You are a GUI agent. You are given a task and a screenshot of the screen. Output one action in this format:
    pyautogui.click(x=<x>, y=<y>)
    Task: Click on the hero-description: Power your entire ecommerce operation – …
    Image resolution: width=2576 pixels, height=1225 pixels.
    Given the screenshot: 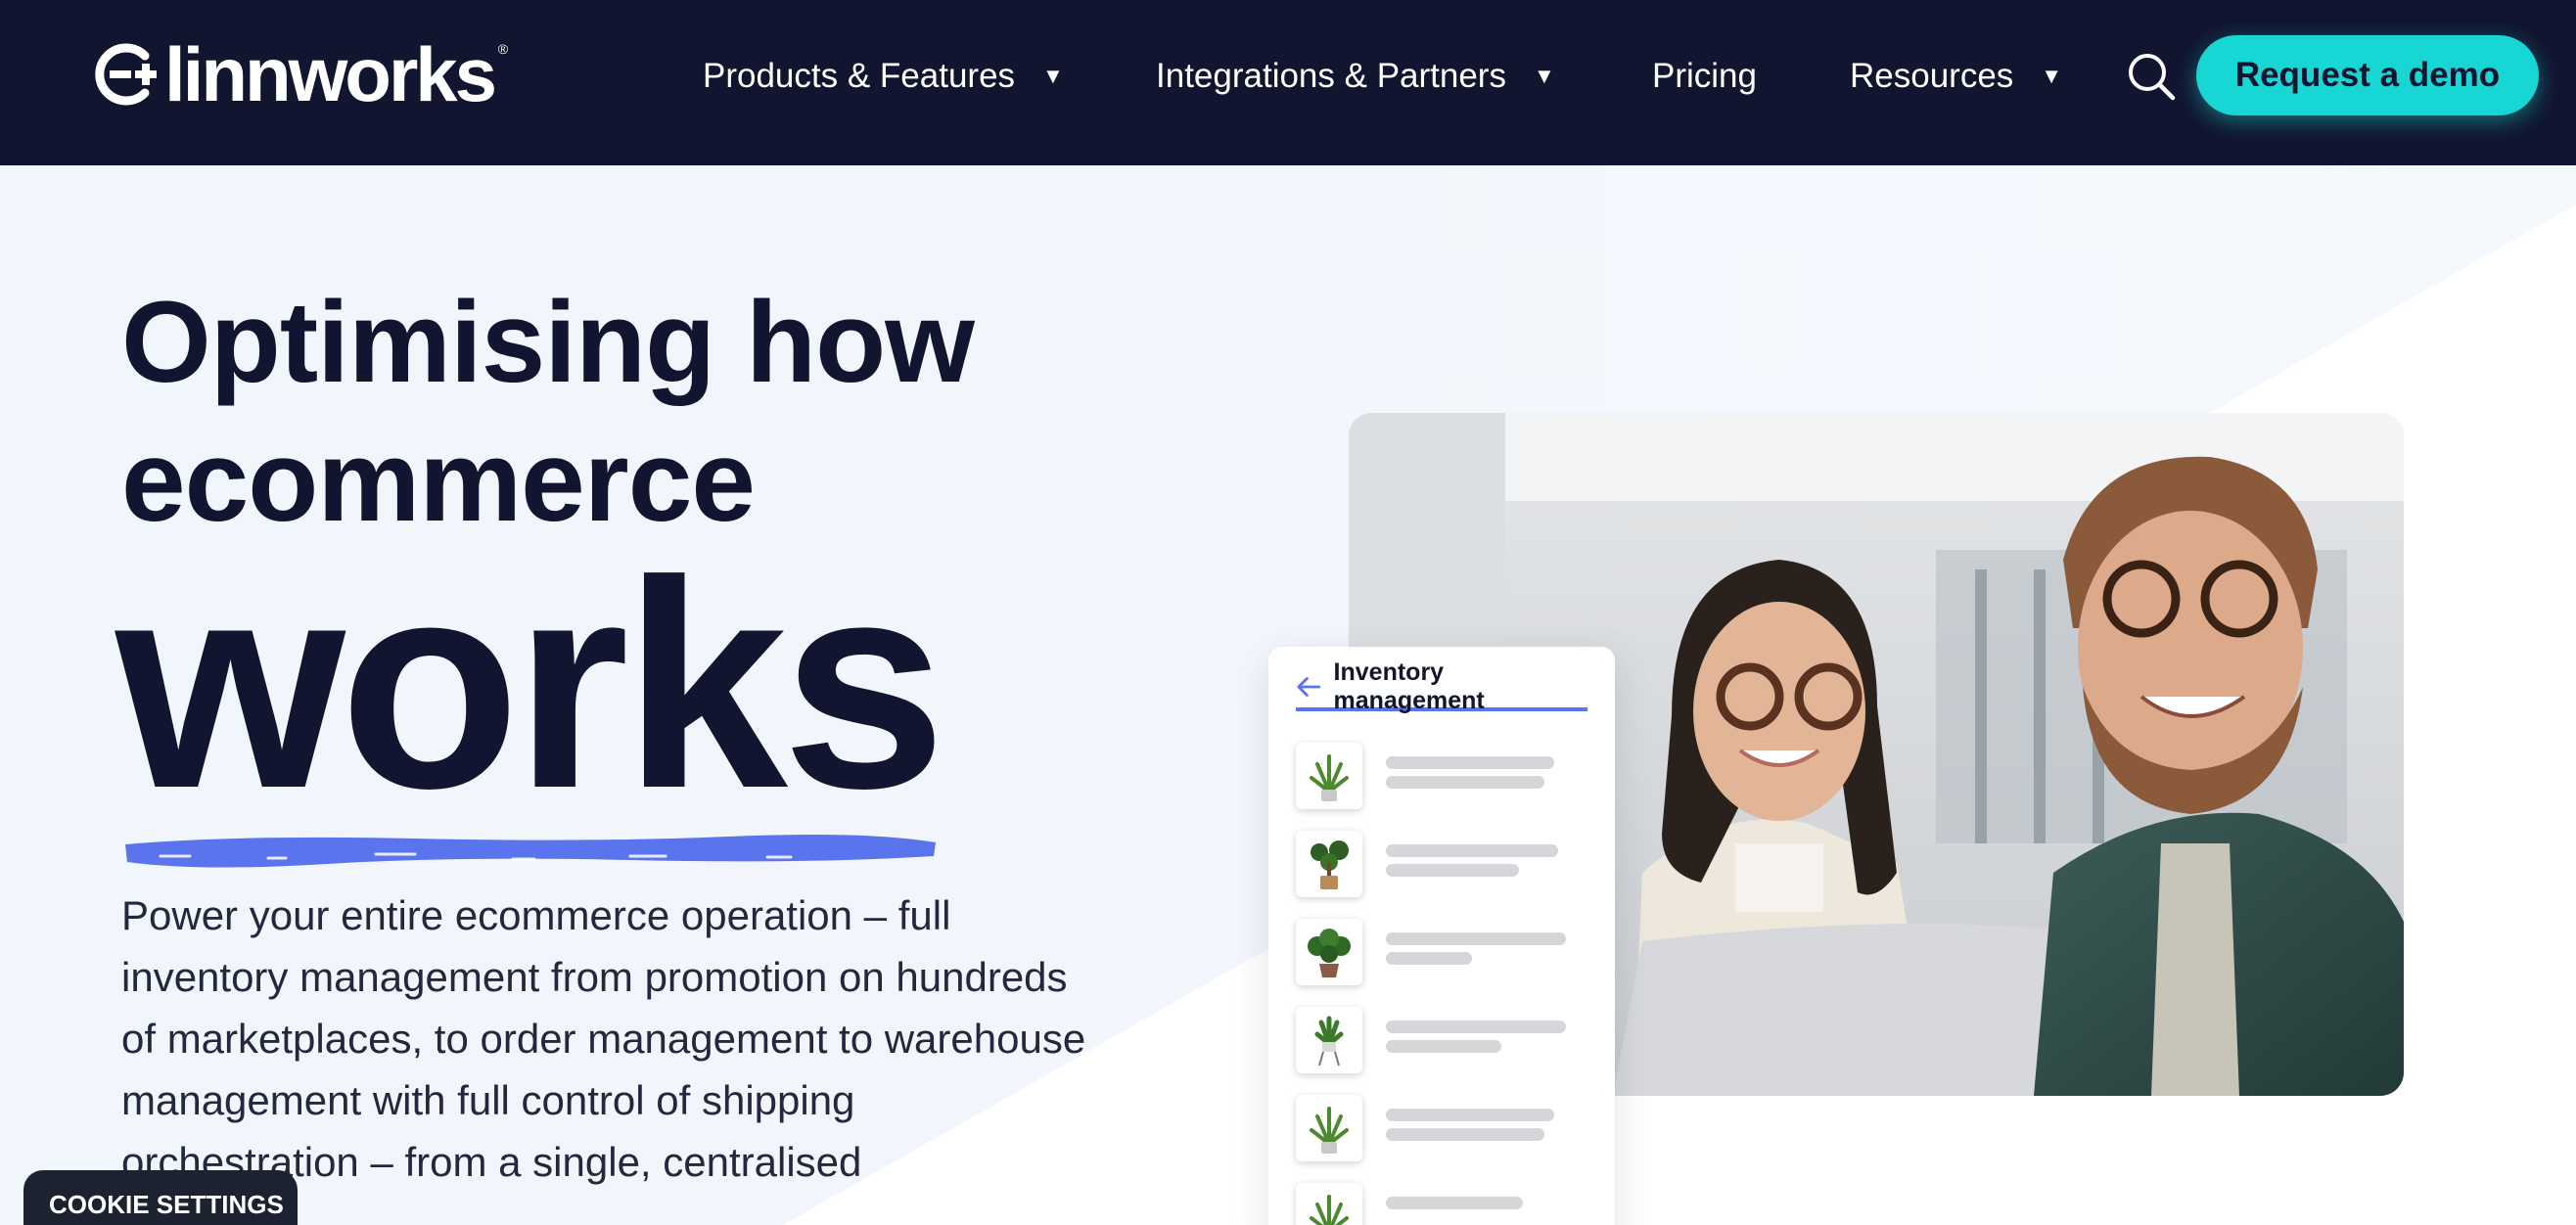 What is the action you would take?
    pyautogui.click(x=603, y=1038)
    